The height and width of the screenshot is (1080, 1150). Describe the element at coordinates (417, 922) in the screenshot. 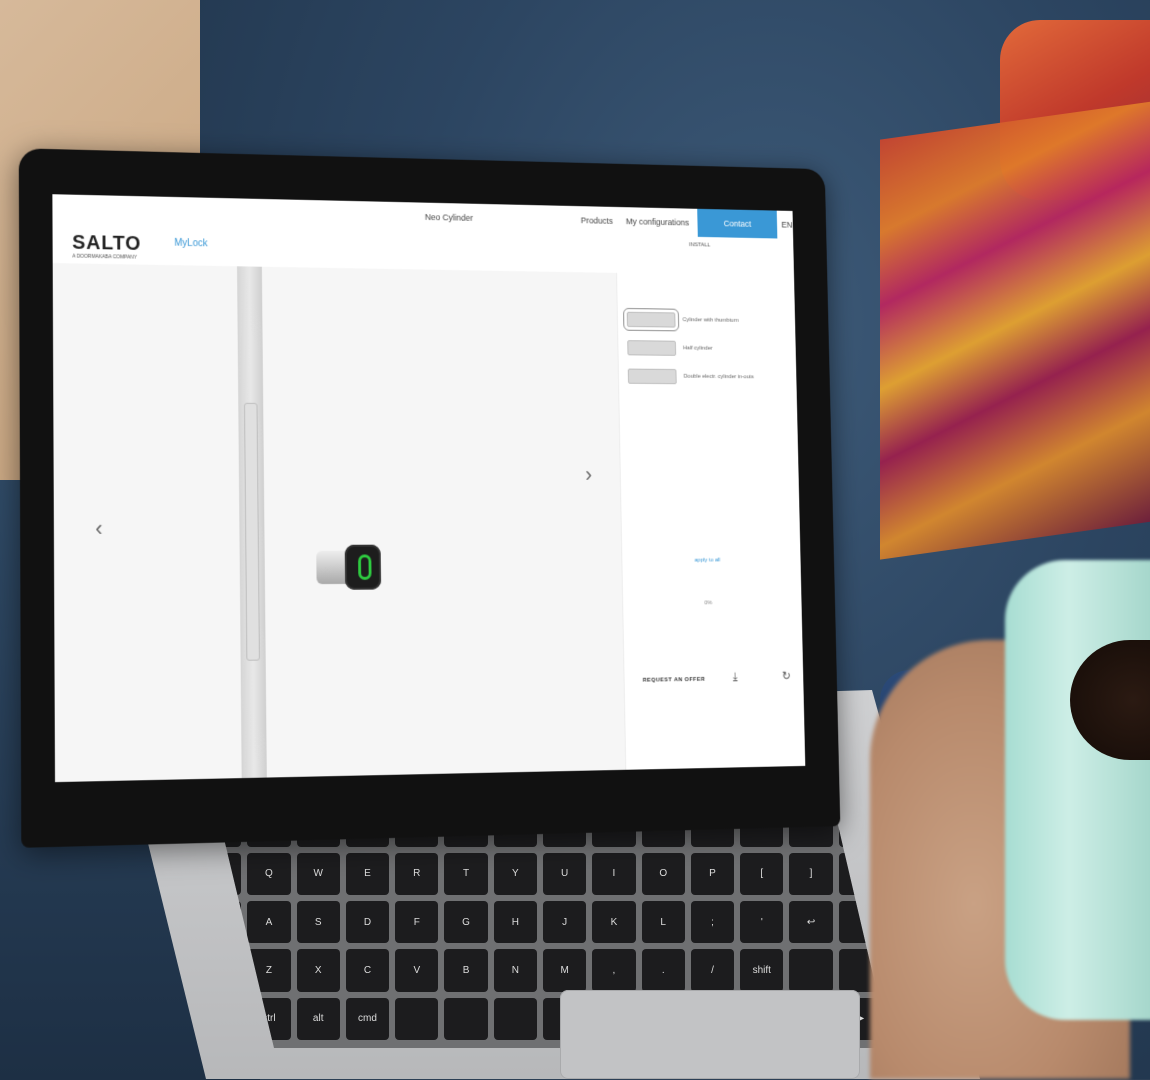

I see `keyboard-key: F` at that location.